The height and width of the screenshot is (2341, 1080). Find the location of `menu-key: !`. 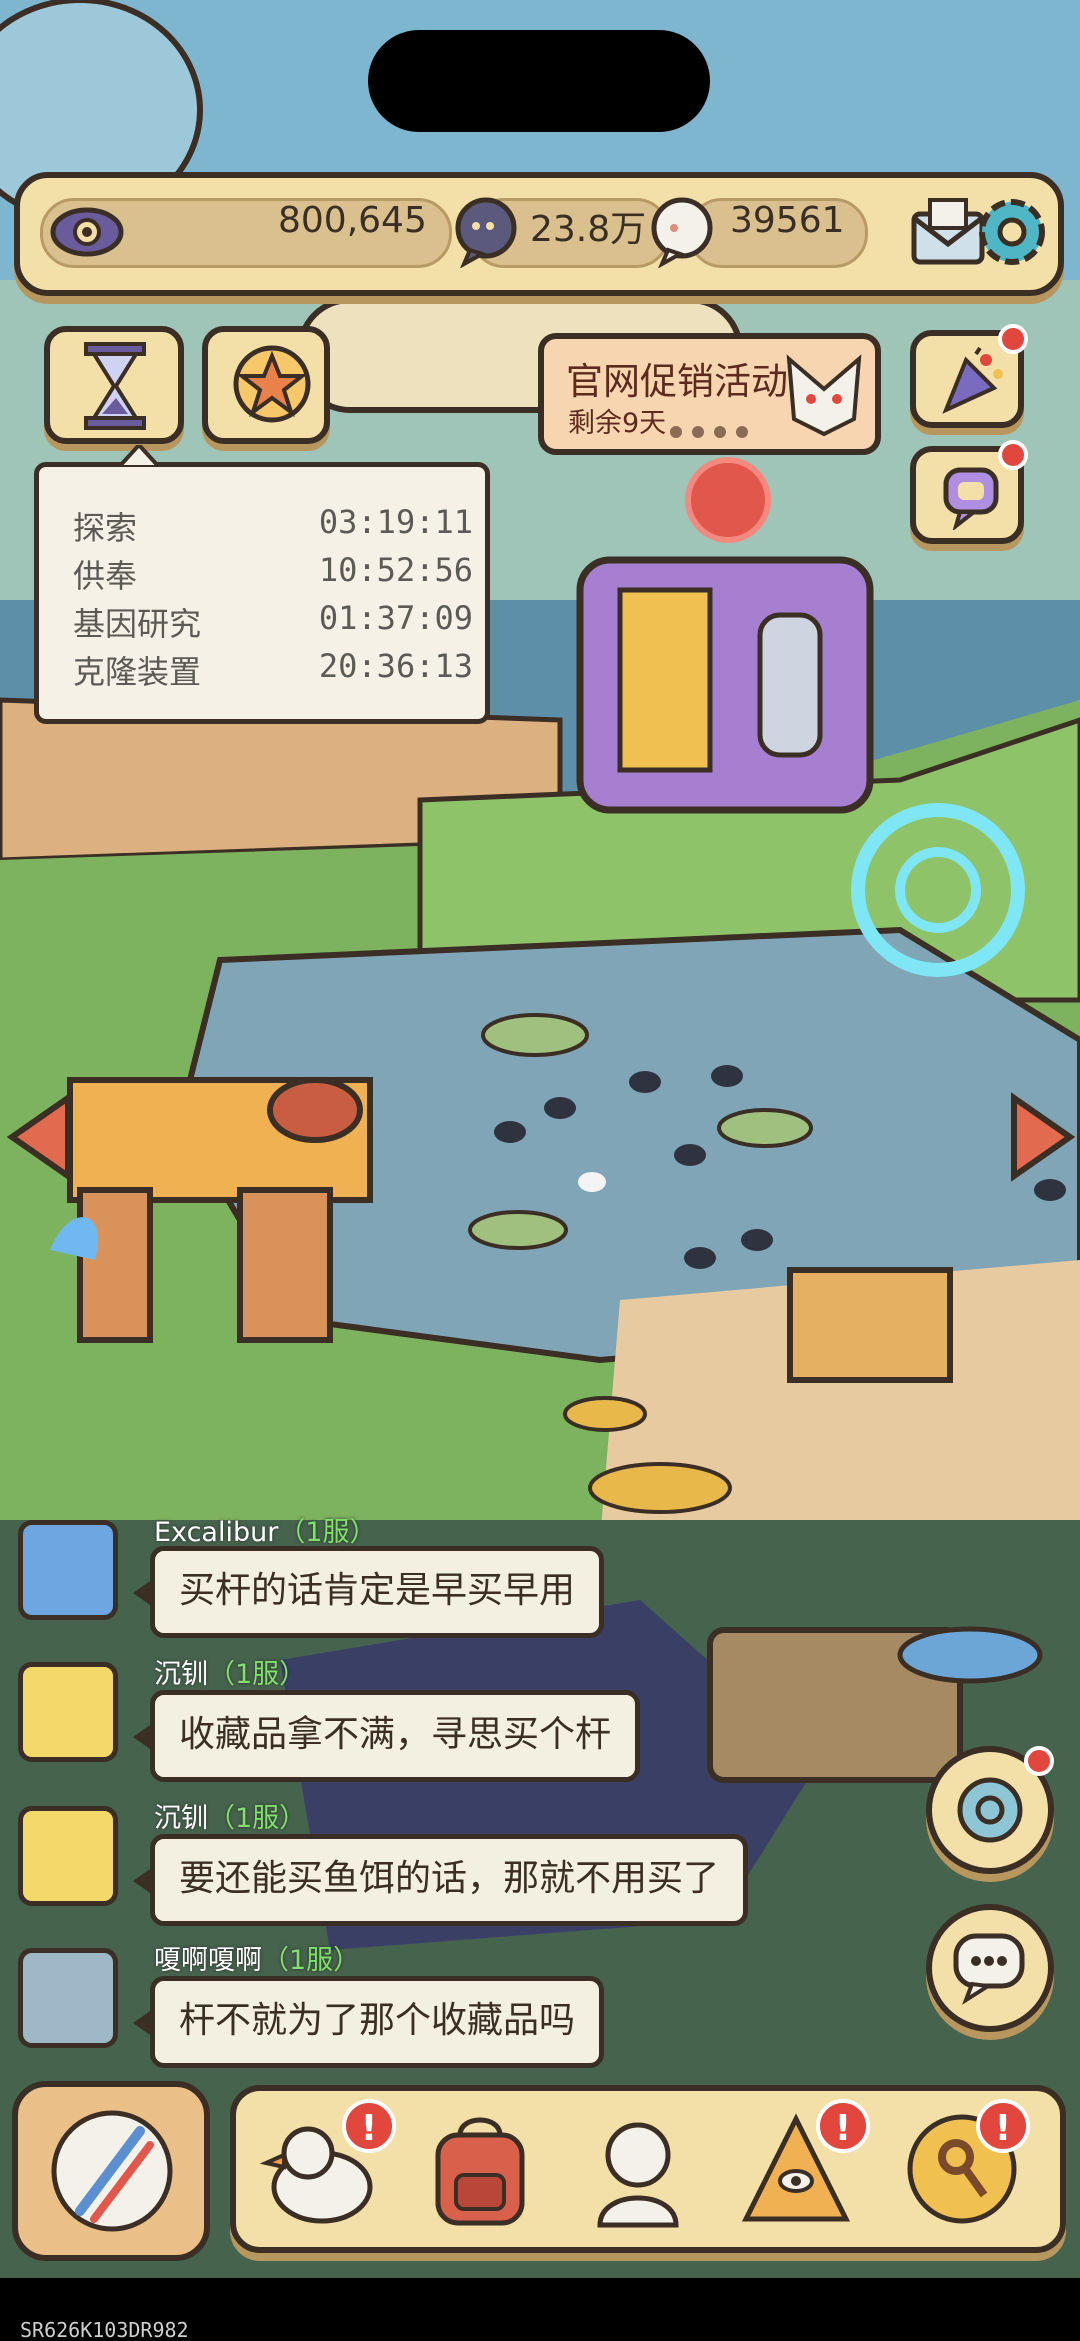

menu-key: ! is located at coordinates (964, 2166).